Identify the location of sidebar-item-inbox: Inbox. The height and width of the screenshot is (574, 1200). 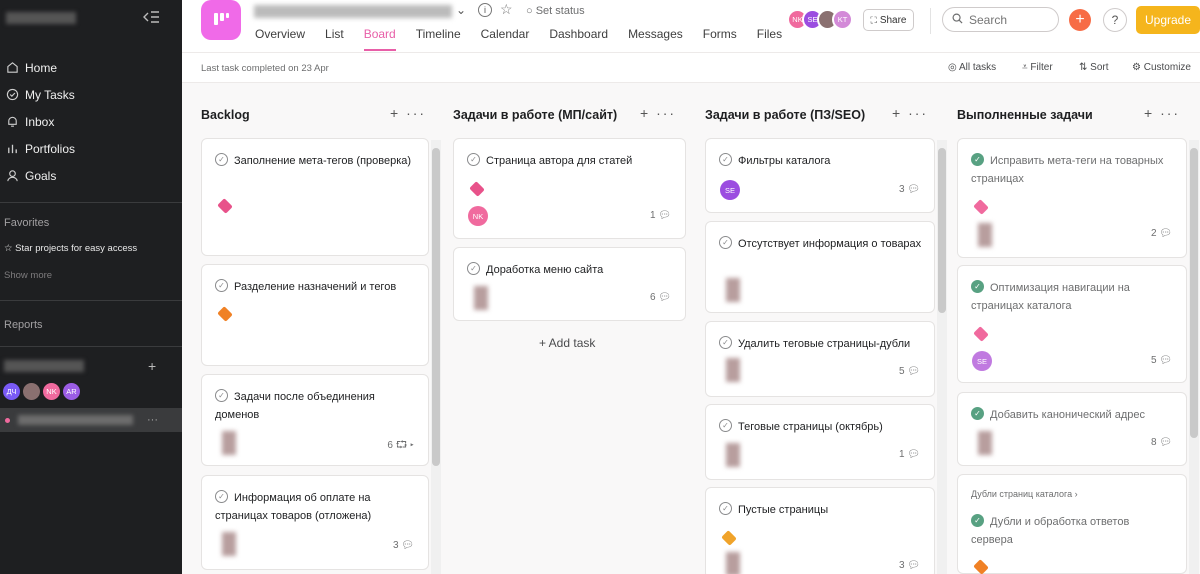
(91, 121).